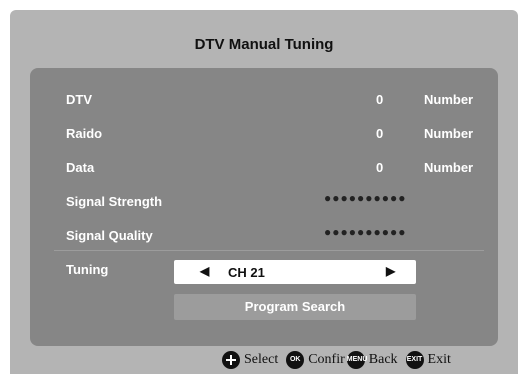 The width and height of the screenshot is (530, 374). Describe the element at coordinates (449, 133) in the screenshot. I see `row-radio-unit: Number` at that location.